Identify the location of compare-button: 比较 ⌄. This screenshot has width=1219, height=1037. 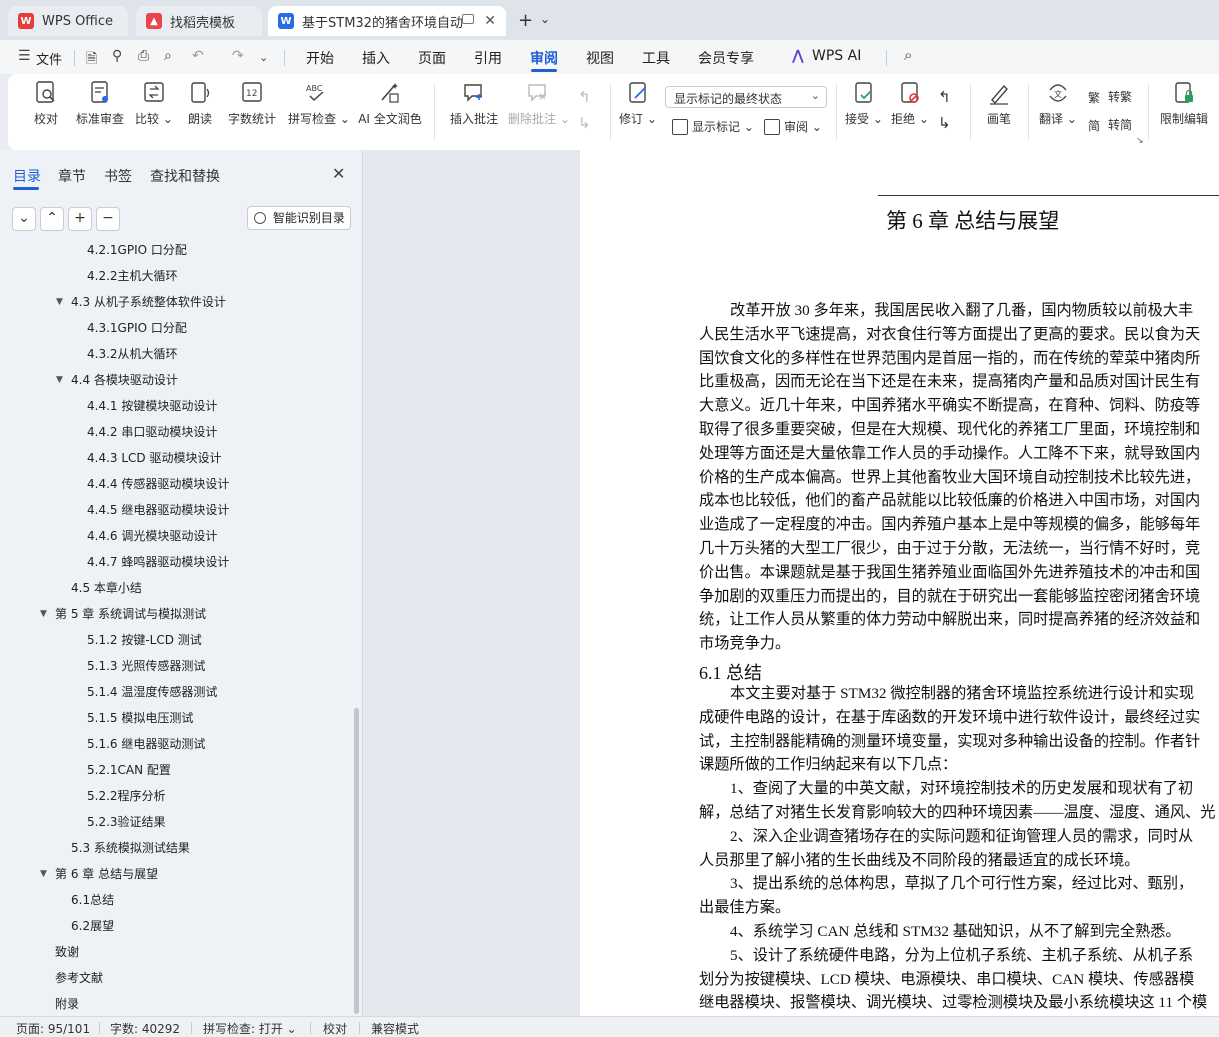
(154, 103).